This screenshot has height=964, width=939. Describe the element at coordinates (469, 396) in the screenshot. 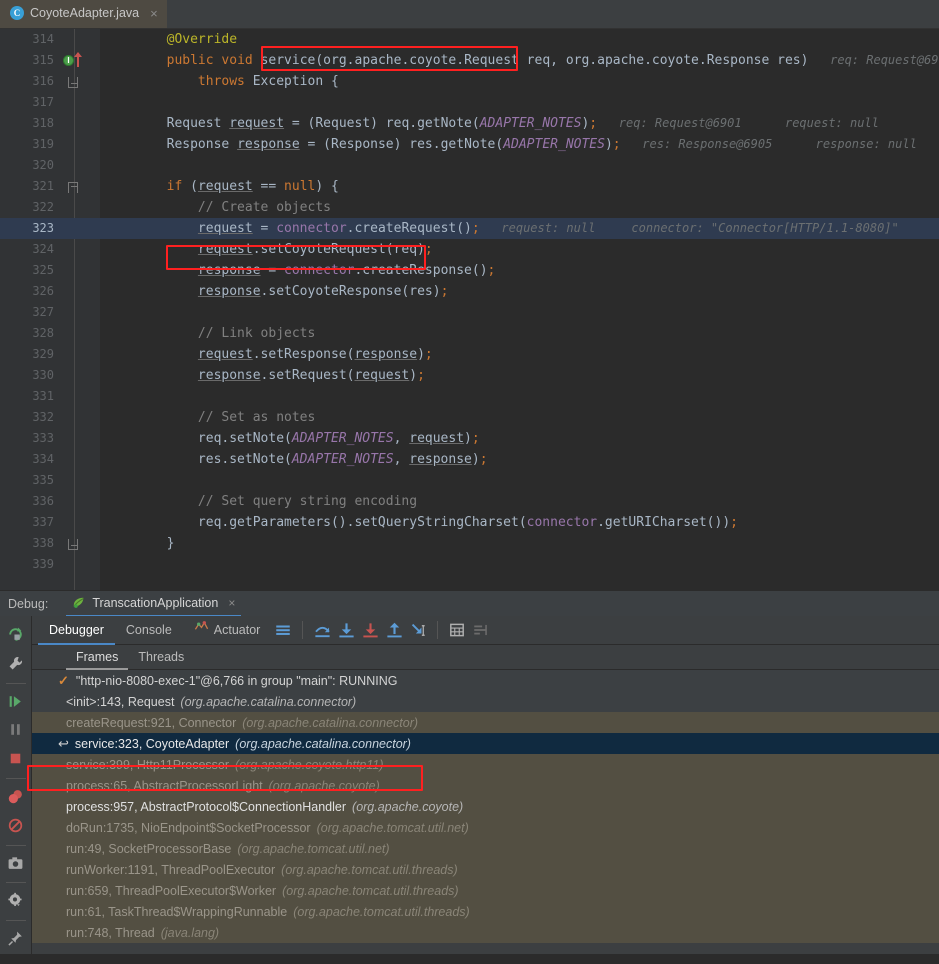

I see `code-line: 331` at that location.